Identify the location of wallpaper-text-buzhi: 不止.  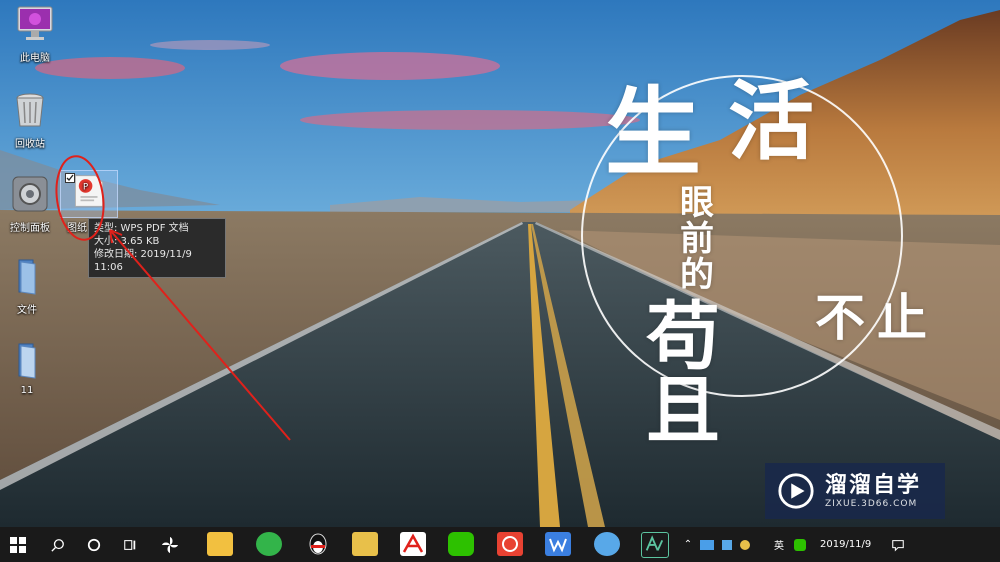
(877, 317).